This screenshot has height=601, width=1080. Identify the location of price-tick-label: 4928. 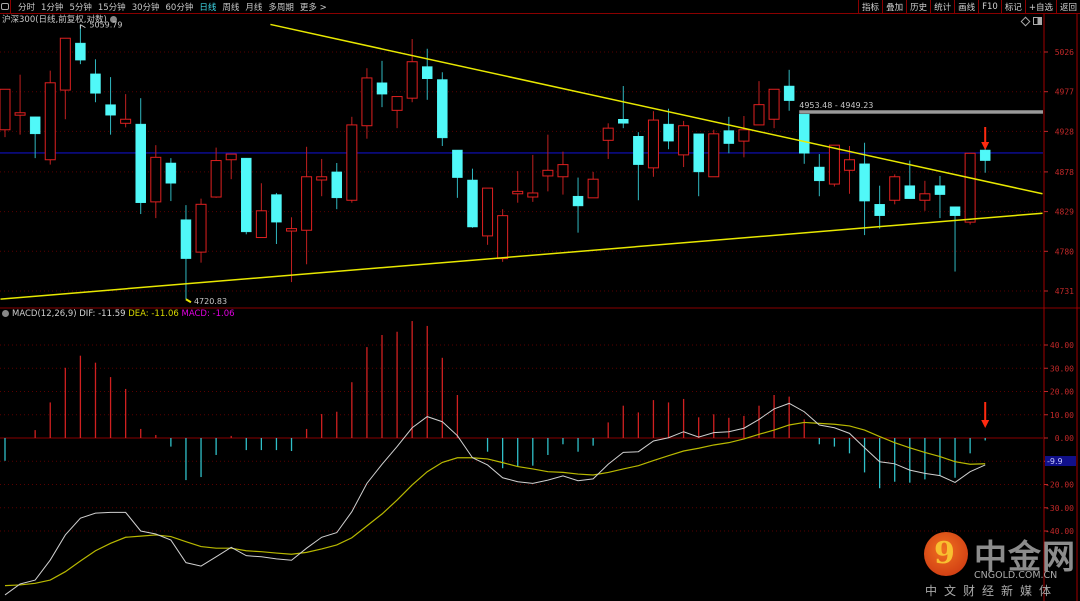
(1064, 131).